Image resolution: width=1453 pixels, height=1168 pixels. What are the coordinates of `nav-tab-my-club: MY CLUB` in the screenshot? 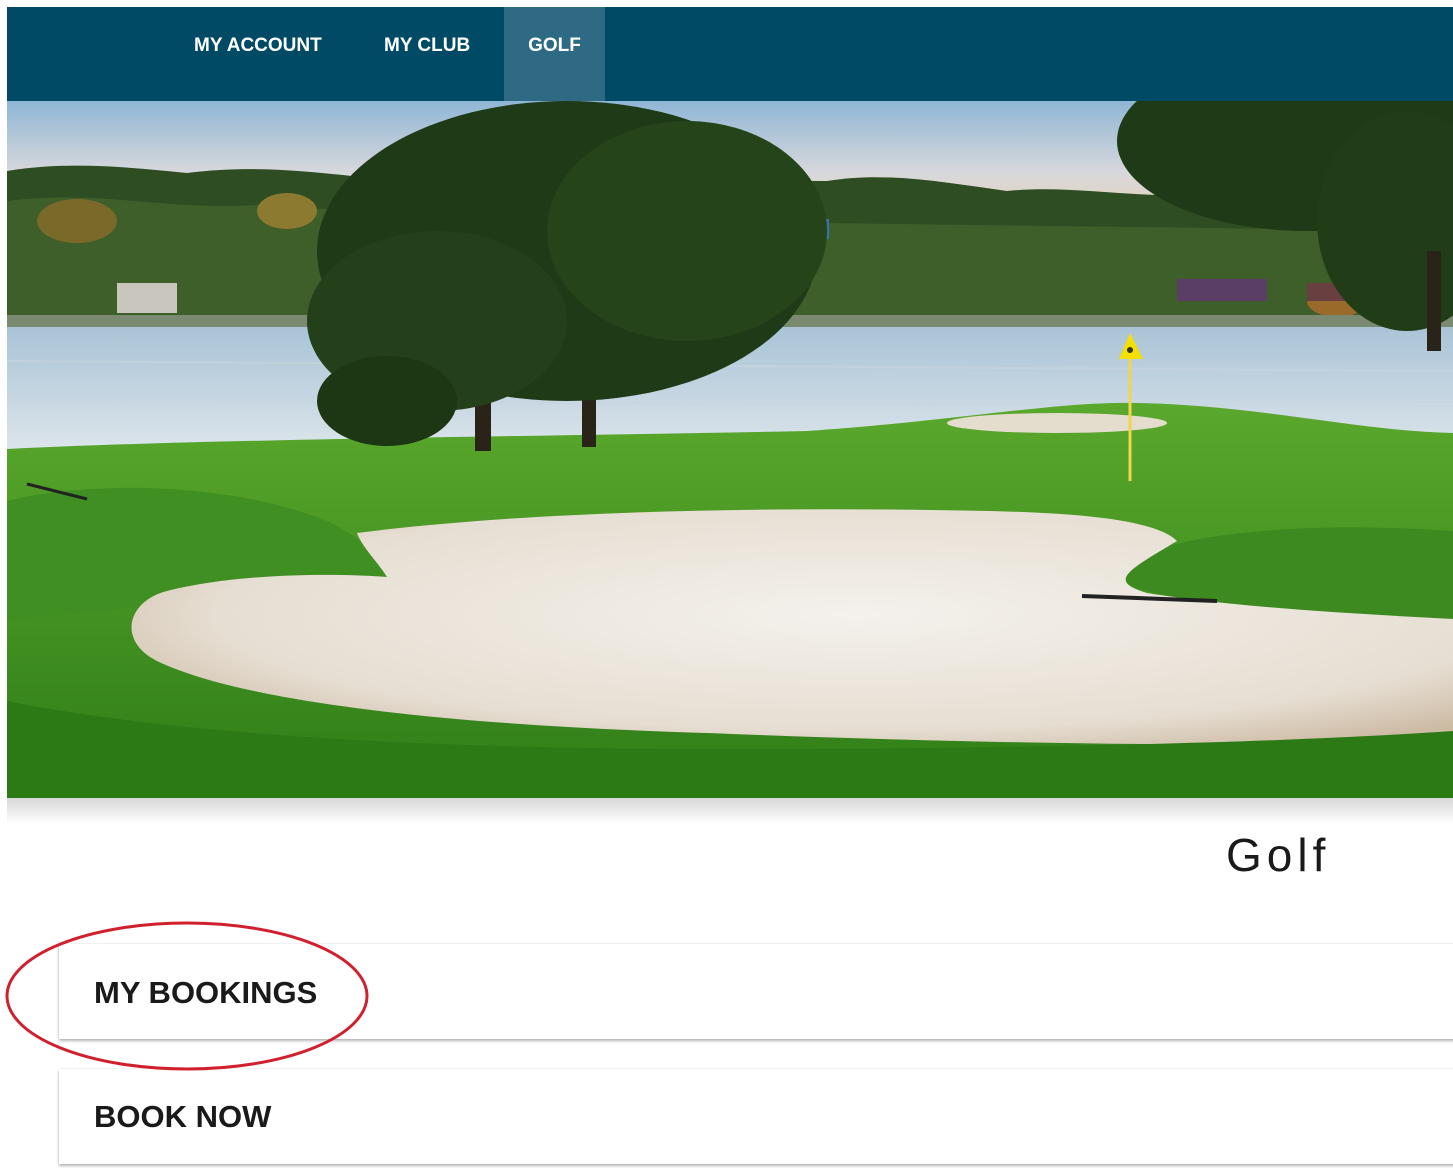 It's located at (427, 54).